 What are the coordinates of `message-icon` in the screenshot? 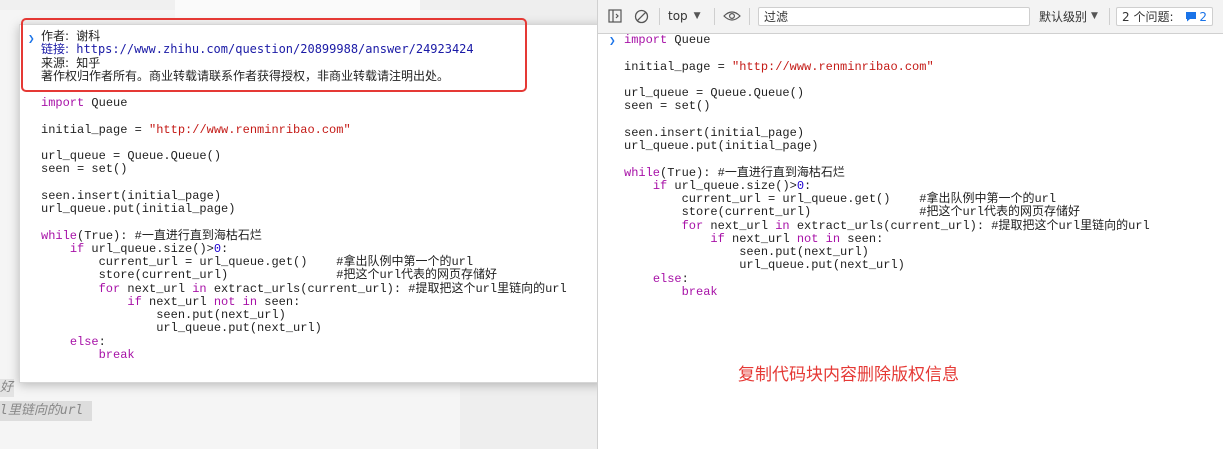 It's located at (1191, 17).